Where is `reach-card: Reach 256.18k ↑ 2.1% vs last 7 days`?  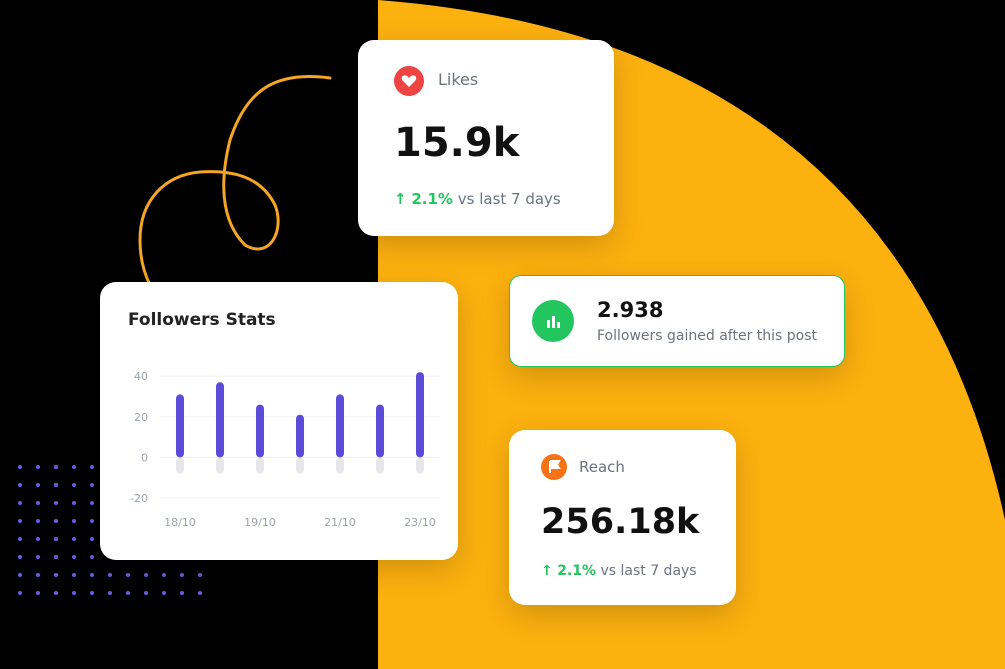
reach-card: Reach 256.18k ↑ 2.1% vs last 7 days is located at coordinates (622, 517).